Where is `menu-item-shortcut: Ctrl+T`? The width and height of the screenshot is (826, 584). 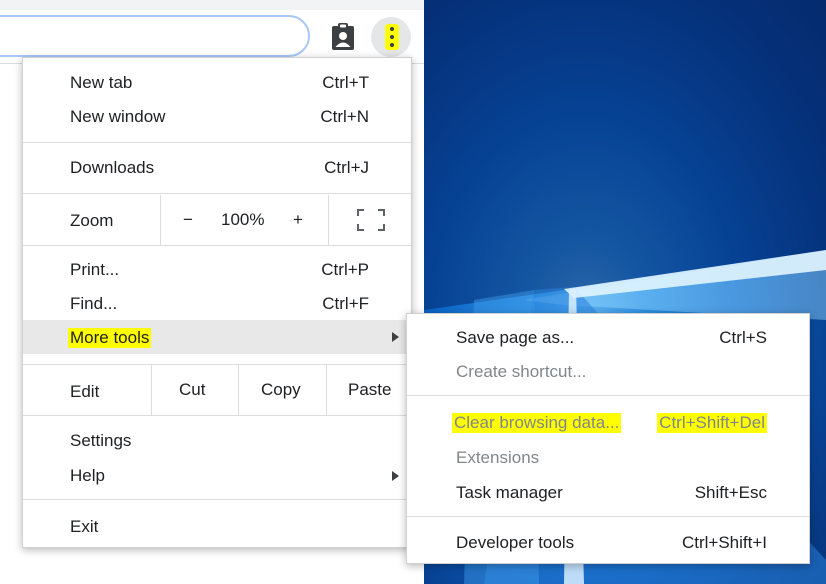 menu-item-shortcut: Ctrl+T is located at coordinates (345, 82).